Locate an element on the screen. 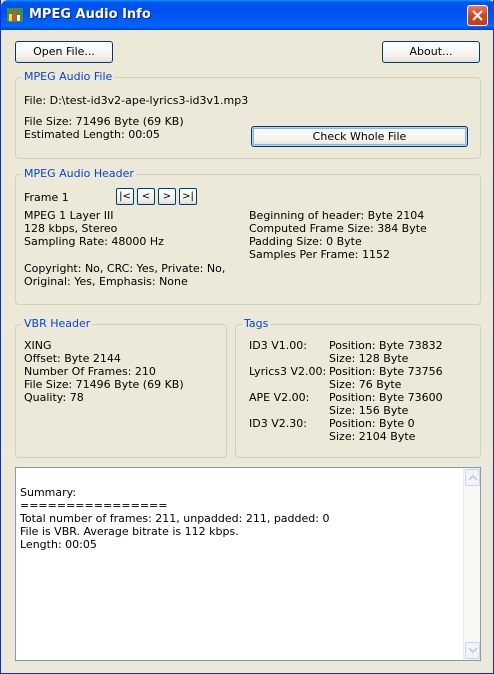 The image size is (494, 674). close-button is located at coordinates (477, 15).